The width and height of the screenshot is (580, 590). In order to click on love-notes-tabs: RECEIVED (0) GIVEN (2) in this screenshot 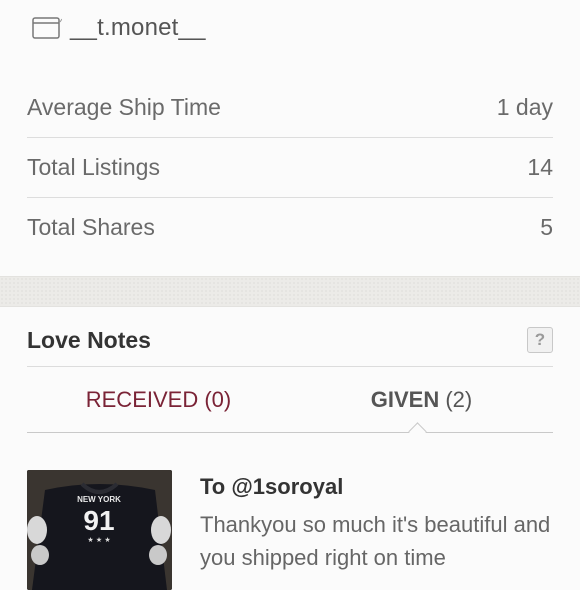, I will do `click(290, 400)`.